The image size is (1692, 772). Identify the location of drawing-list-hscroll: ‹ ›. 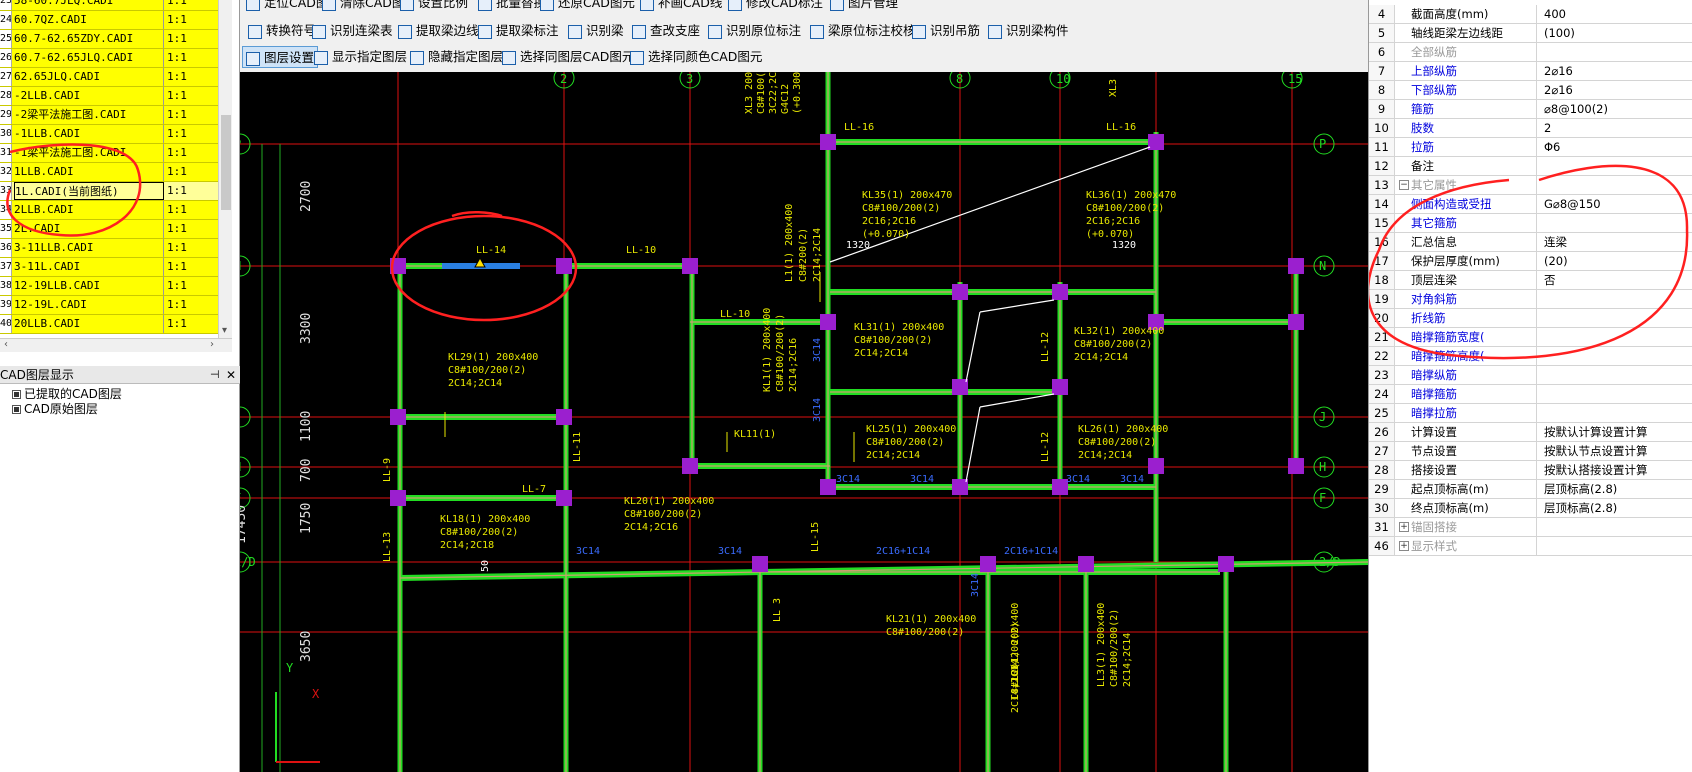
(116, 345).